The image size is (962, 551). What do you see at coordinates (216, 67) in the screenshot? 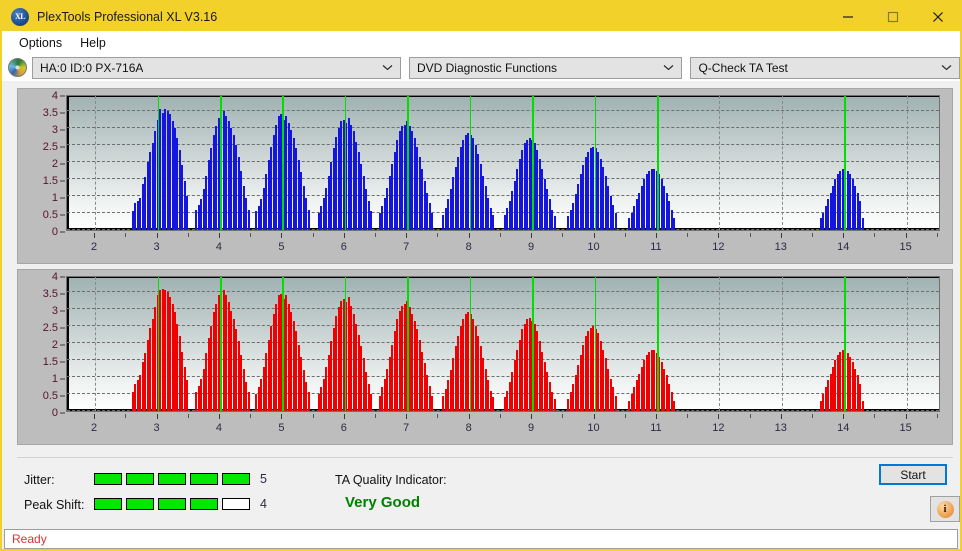
I see `drive-select: HA:0 ID:0 PX-716A` at bounding box center [216, 67].